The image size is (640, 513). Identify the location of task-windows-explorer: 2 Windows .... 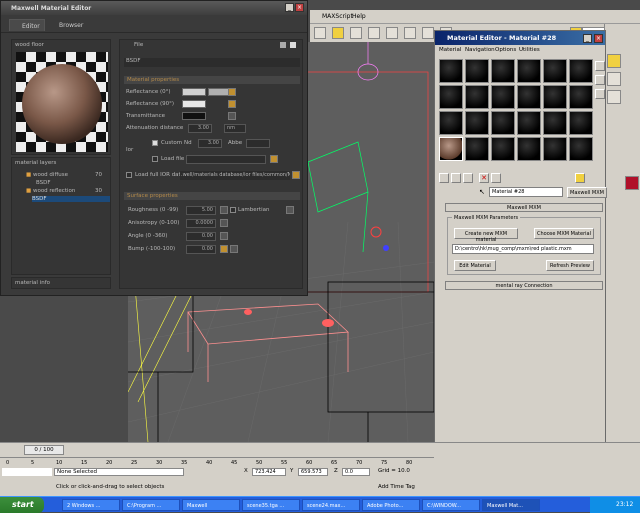
(91, 505).